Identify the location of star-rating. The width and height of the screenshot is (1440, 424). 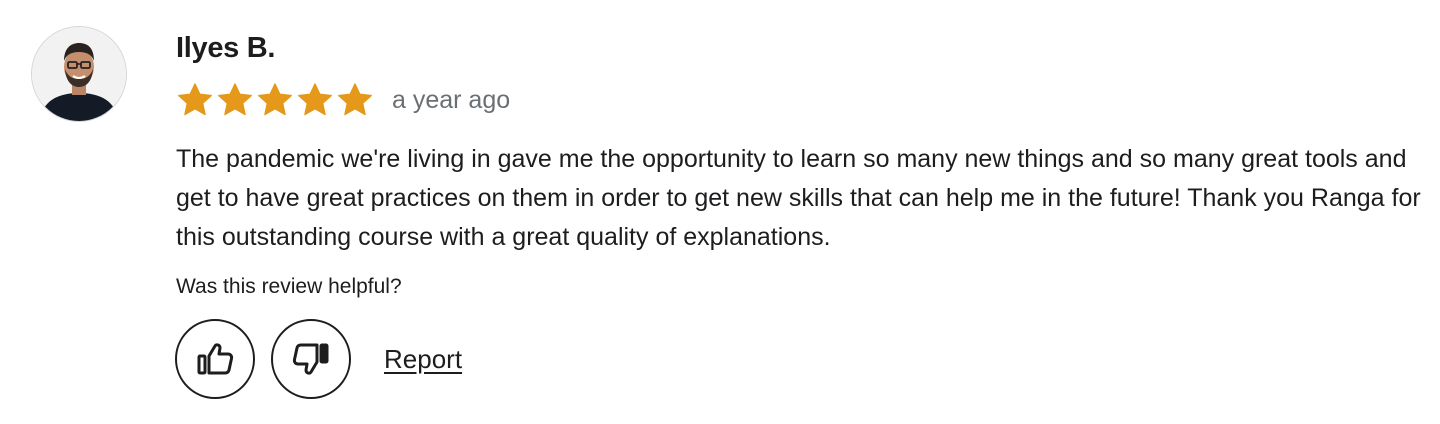
(275, 100).